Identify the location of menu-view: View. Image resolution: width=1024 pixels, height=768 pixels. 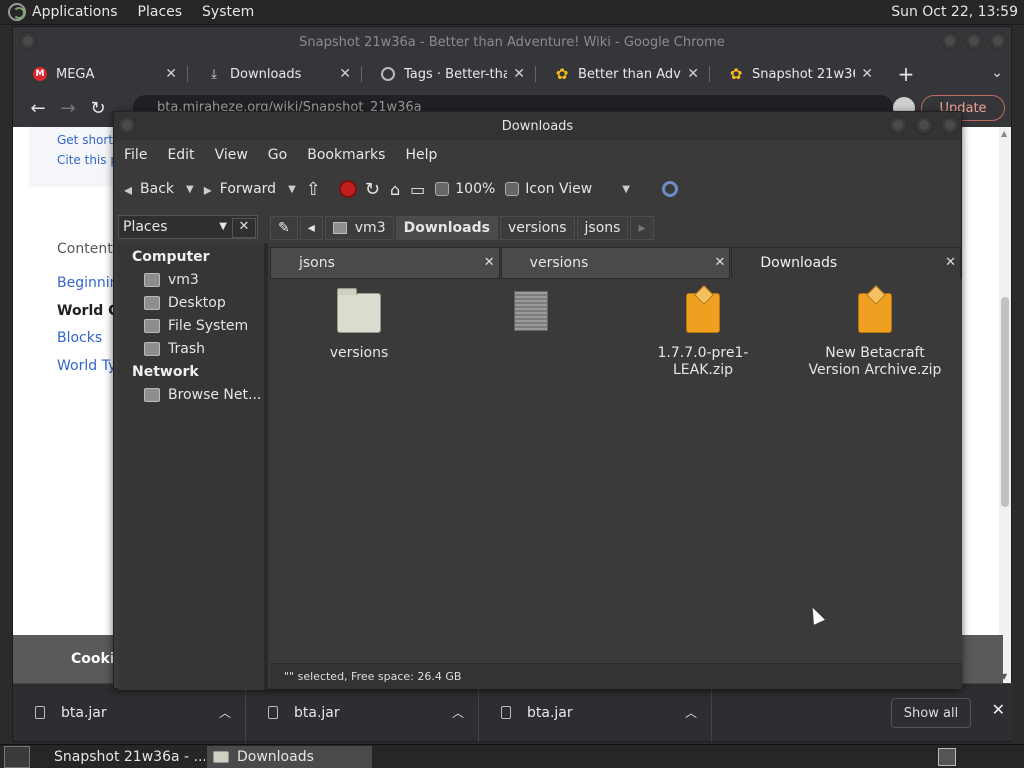
(231, 155).